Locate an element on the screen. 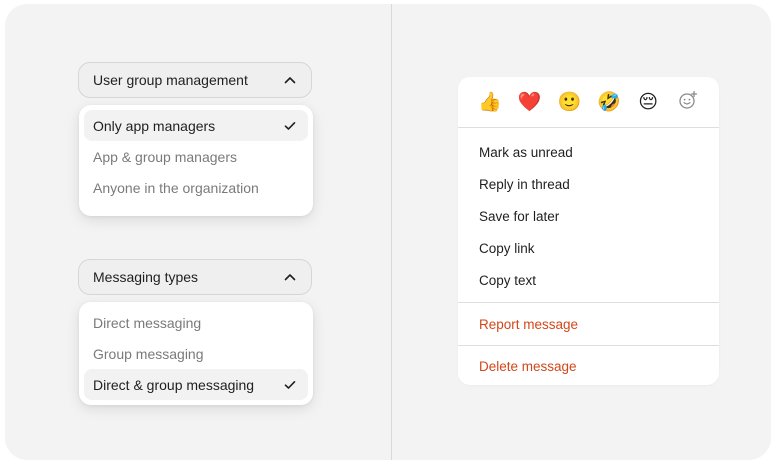 The image size is (774, 461). copy-link-item: Copy link is located at coordinates (588, 248).